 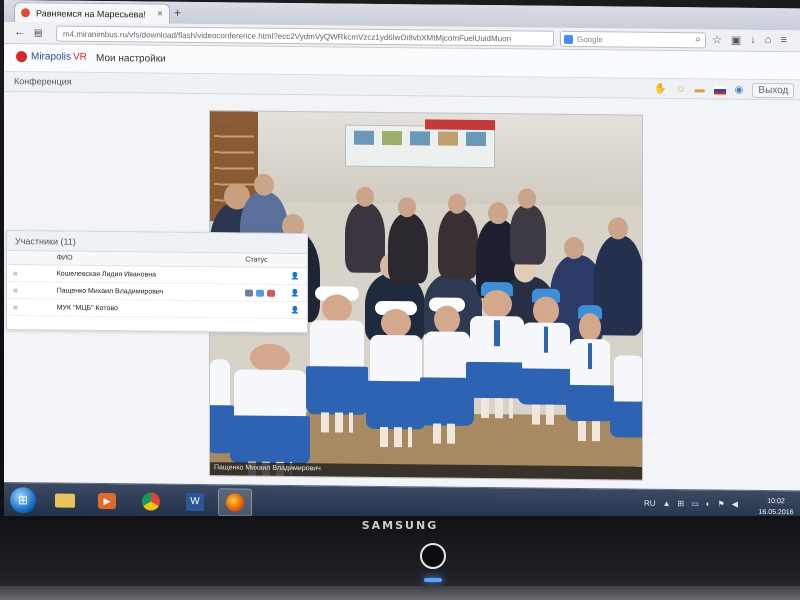 I want to click on folder-icon: ▬, so click(x=700, y=89).